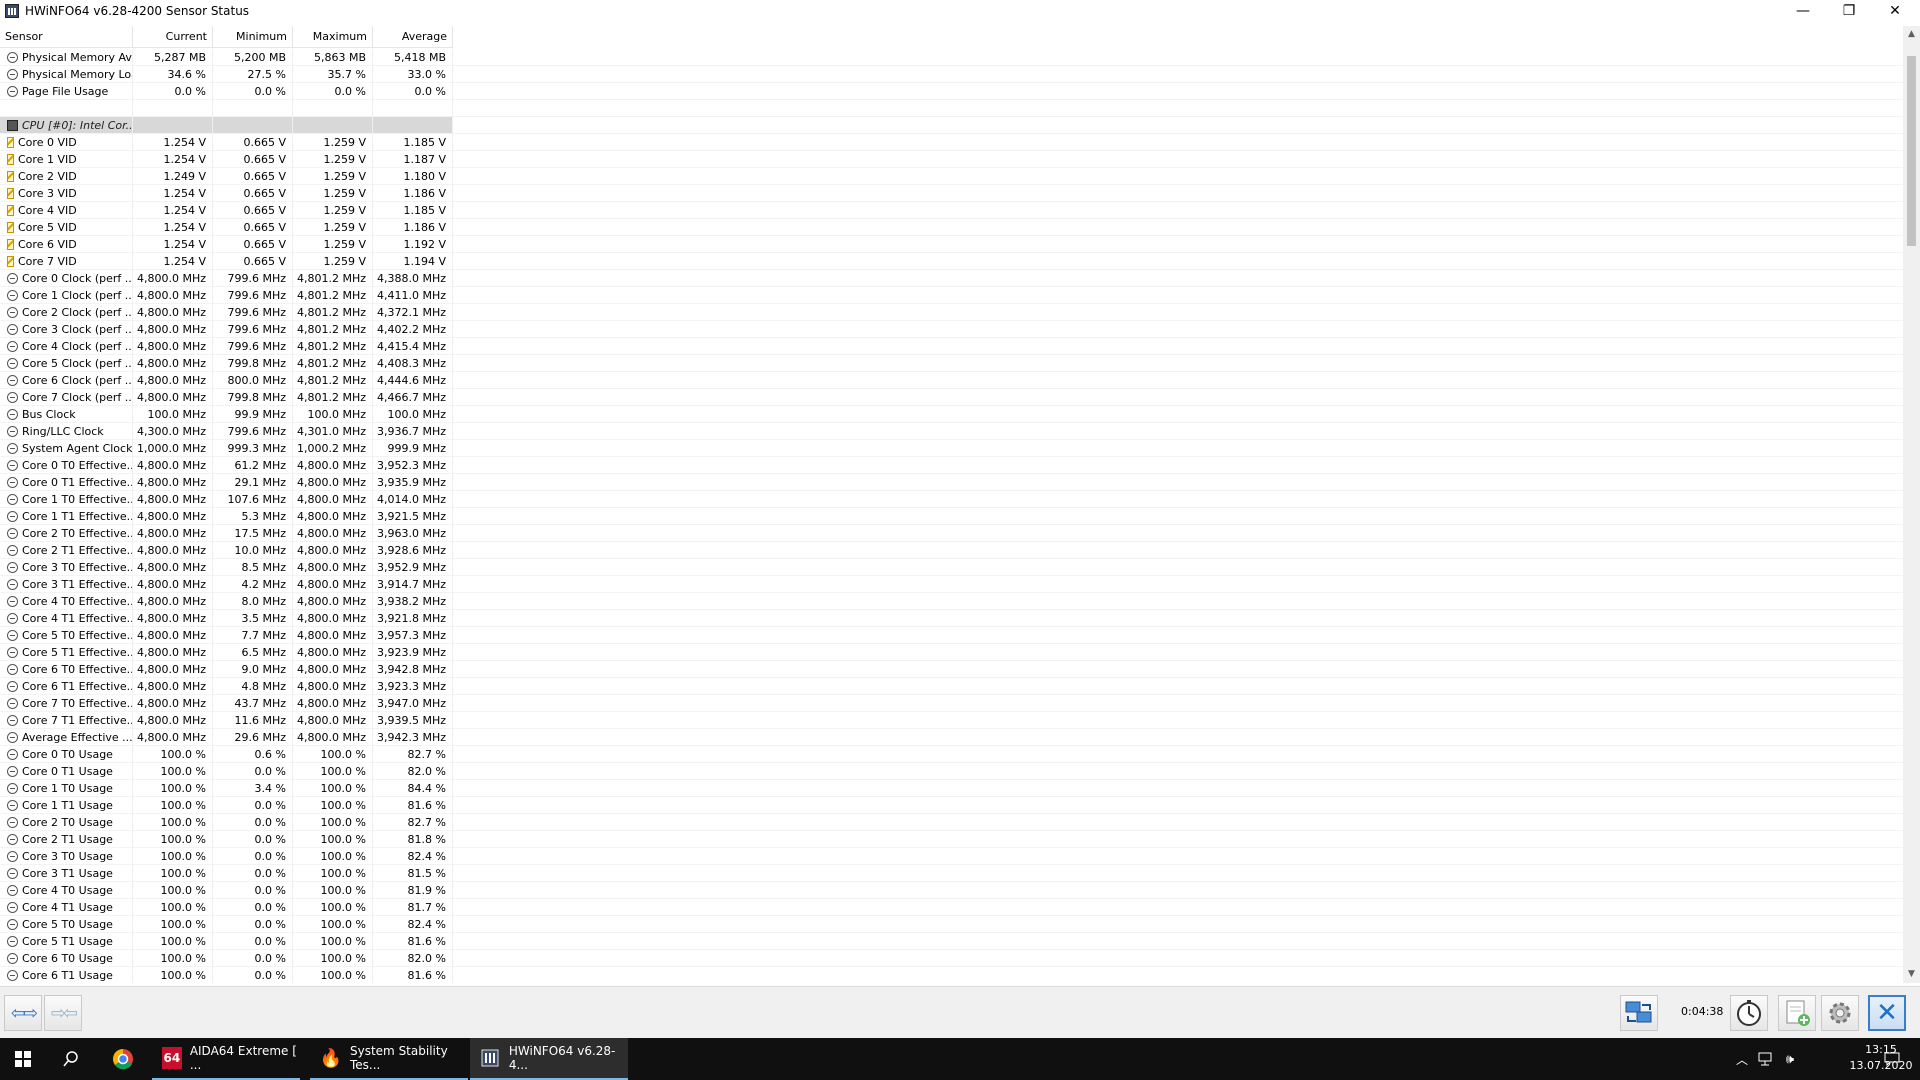  What do you see at coordinates (951, 822) in the screenshot?
I see `sensor-row: Core 2 T0 Usage 100.0 % 0.0 % 100.0 % 82.7 %` at bounding box center [951, 822].